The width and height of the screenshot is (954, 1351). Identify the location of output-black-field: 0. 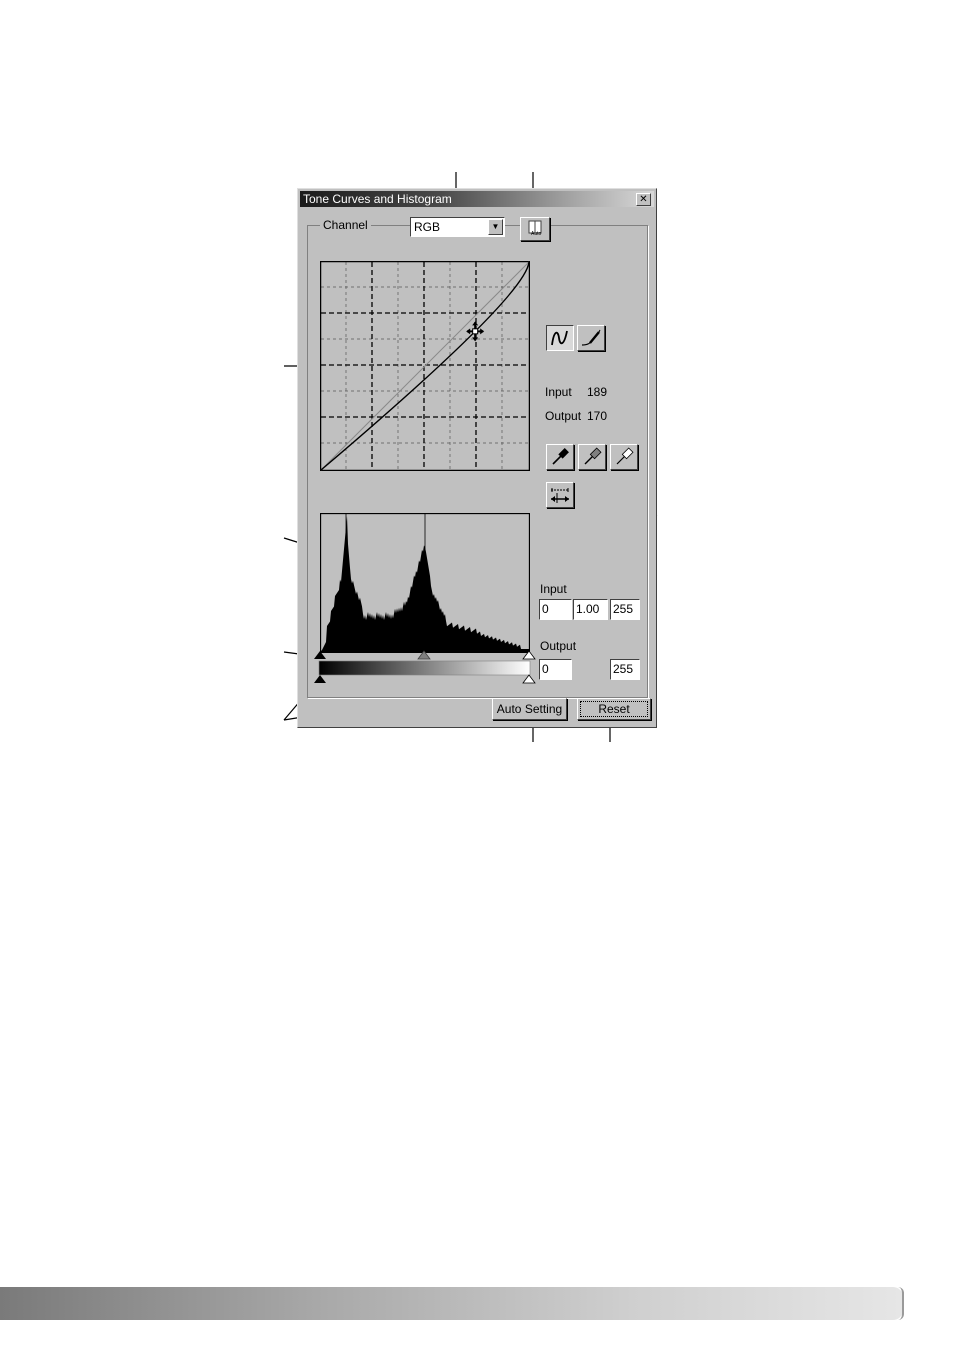
(555, 669).